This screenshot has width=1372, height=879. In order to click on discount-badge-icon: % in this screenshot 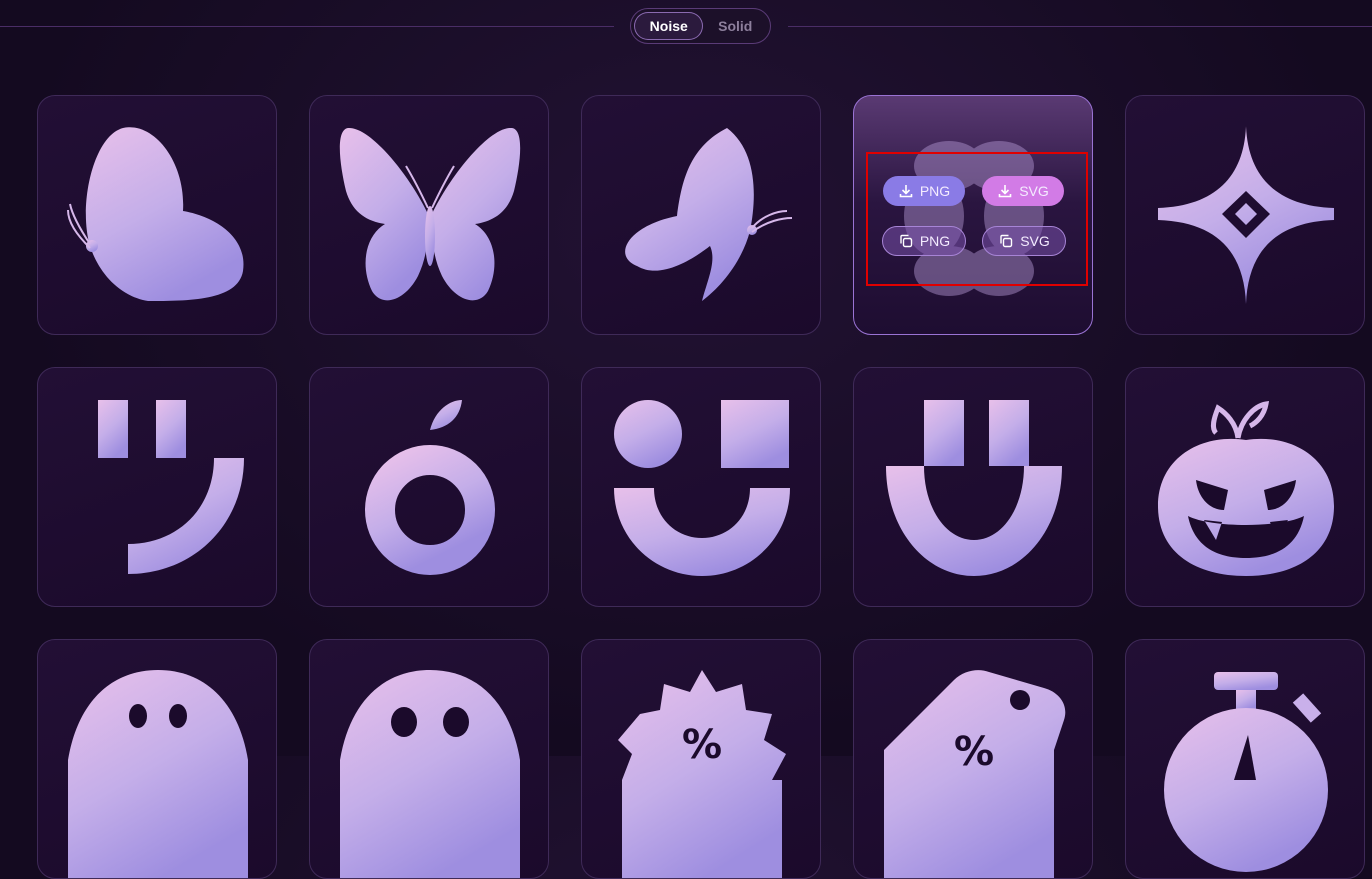, I will do `click(702, 774)`.